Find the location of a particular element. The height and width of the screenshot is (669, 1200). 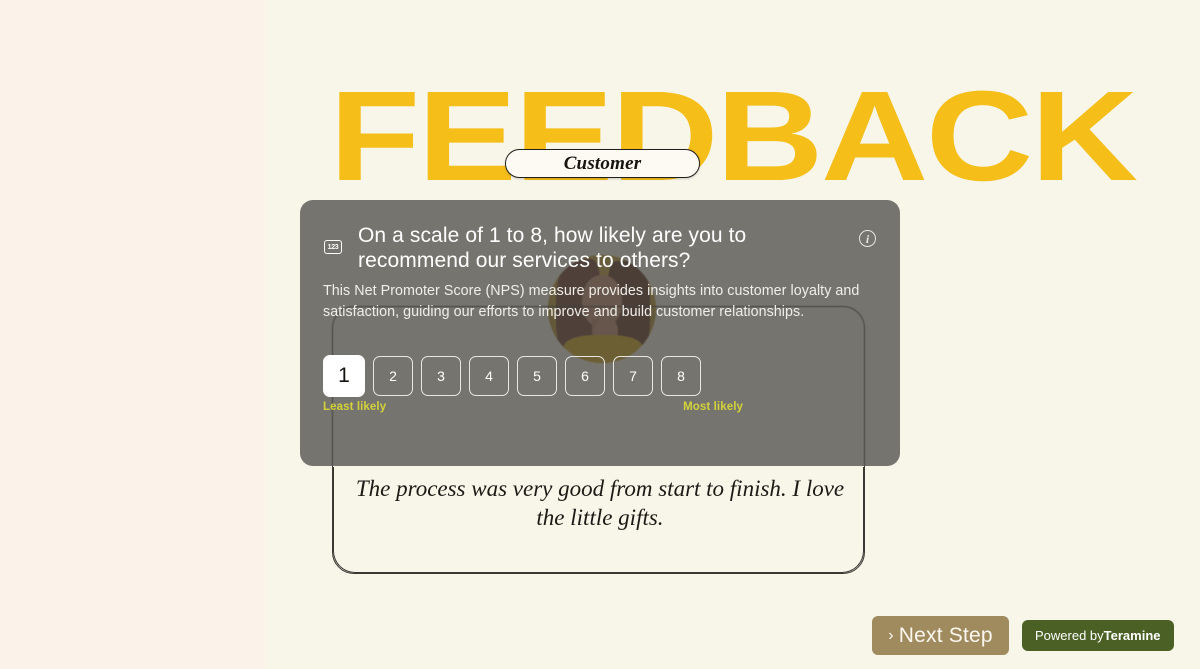

customer-badge: Customer is located at coordinates (602, 163).